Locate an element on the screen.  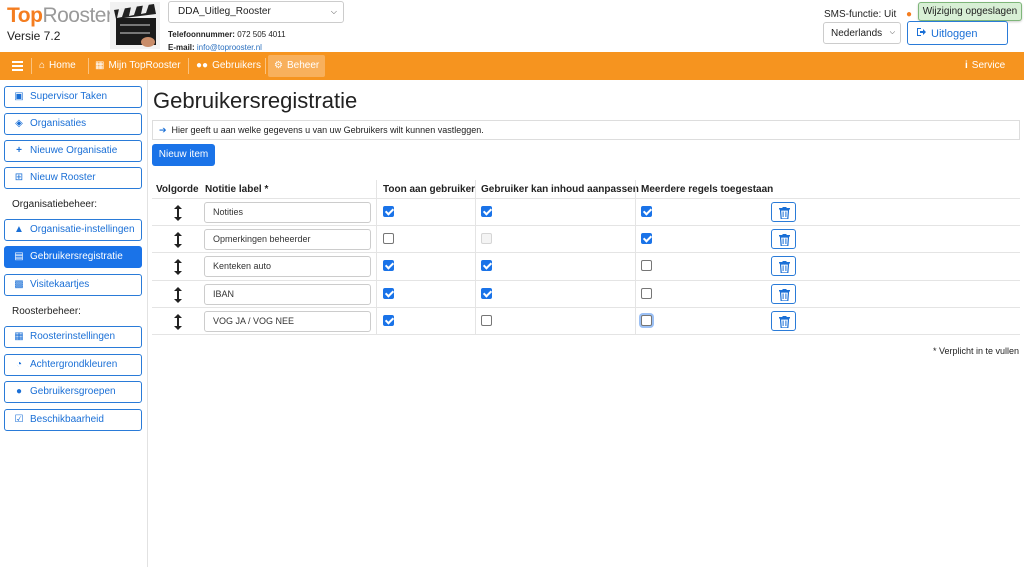
sidebar-item-label: Organisaties is located at coordinates (58, 123).